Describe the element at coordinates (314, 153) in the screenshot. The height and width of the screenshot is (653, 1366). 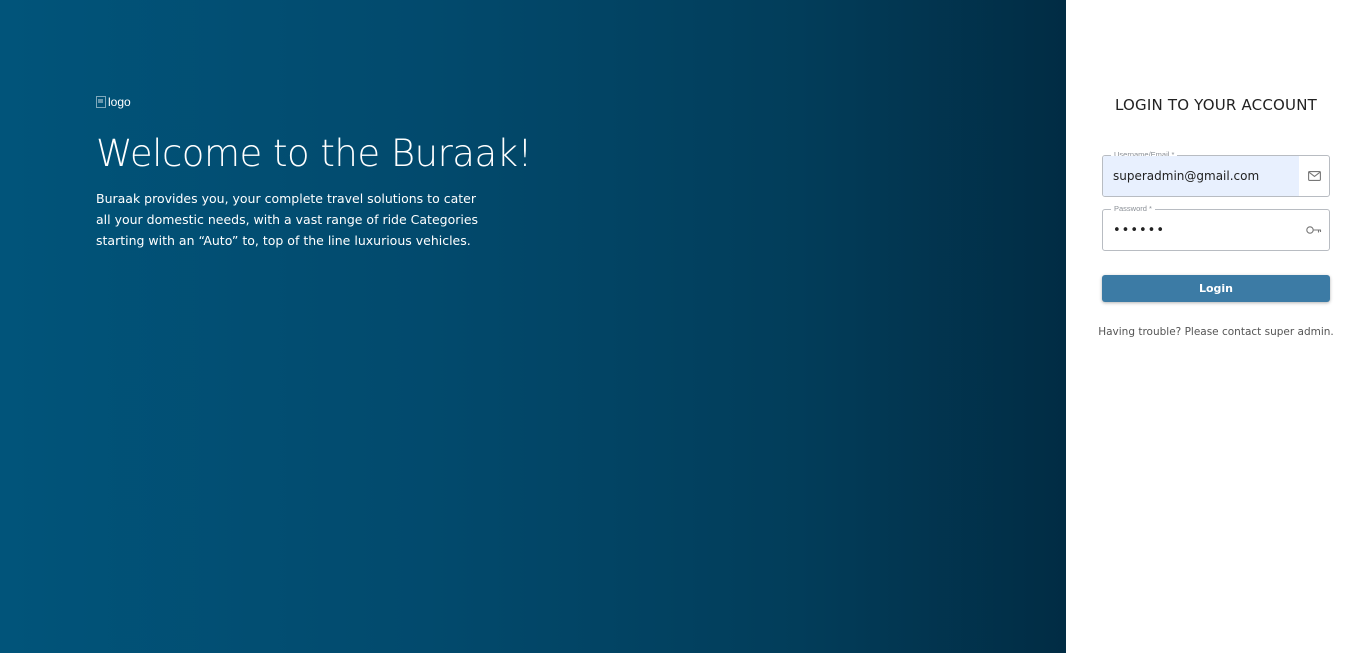
I see `welcome-headline: Welcome to the Buraak!` at that location.